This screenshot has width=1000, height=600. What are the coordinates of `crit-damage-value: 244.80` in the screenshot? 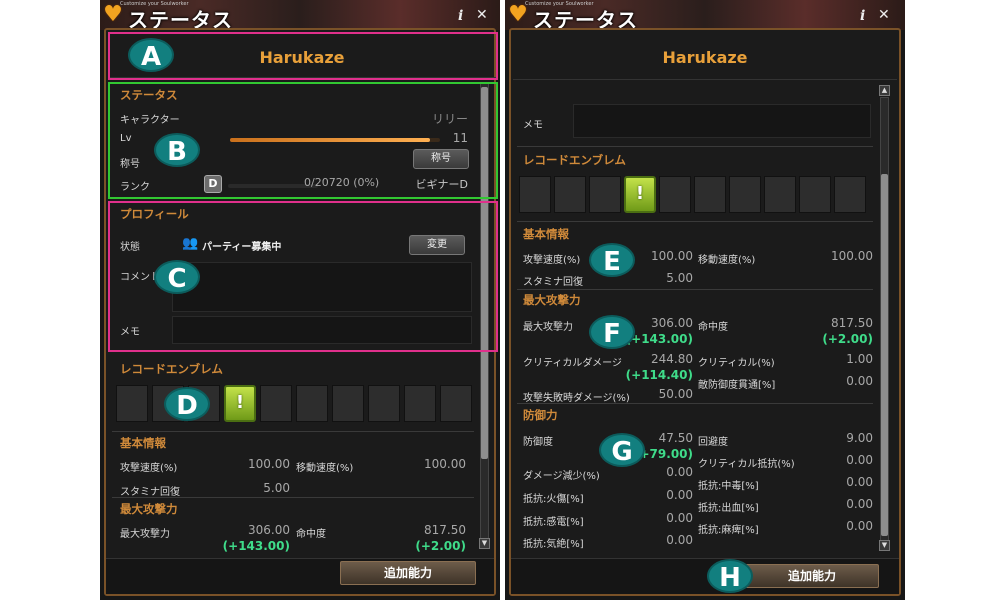 It's located at (672, 359).